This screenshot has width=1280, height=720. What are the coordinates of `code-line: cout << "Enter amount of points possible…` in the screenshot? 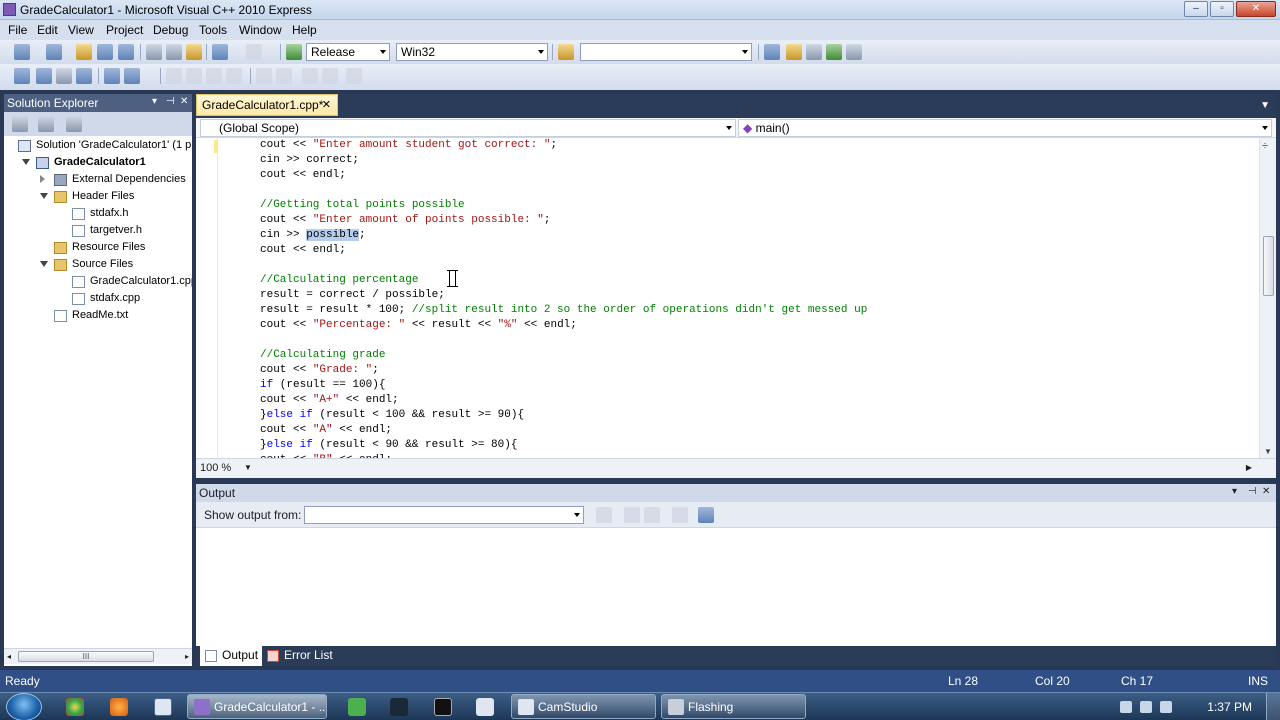 It's located at (563, 220).